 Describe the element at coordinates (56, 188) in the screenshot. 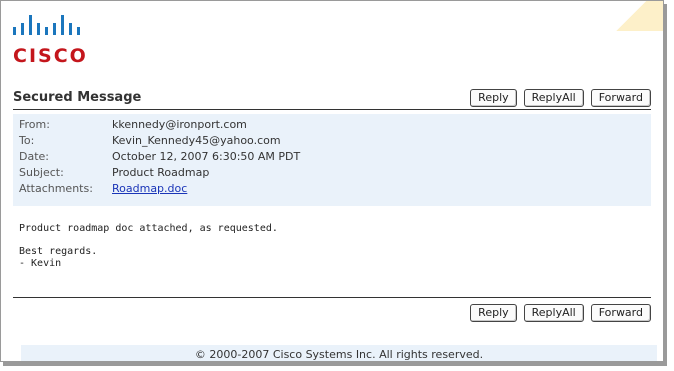

I see `header-label: Attachments:` at that location.